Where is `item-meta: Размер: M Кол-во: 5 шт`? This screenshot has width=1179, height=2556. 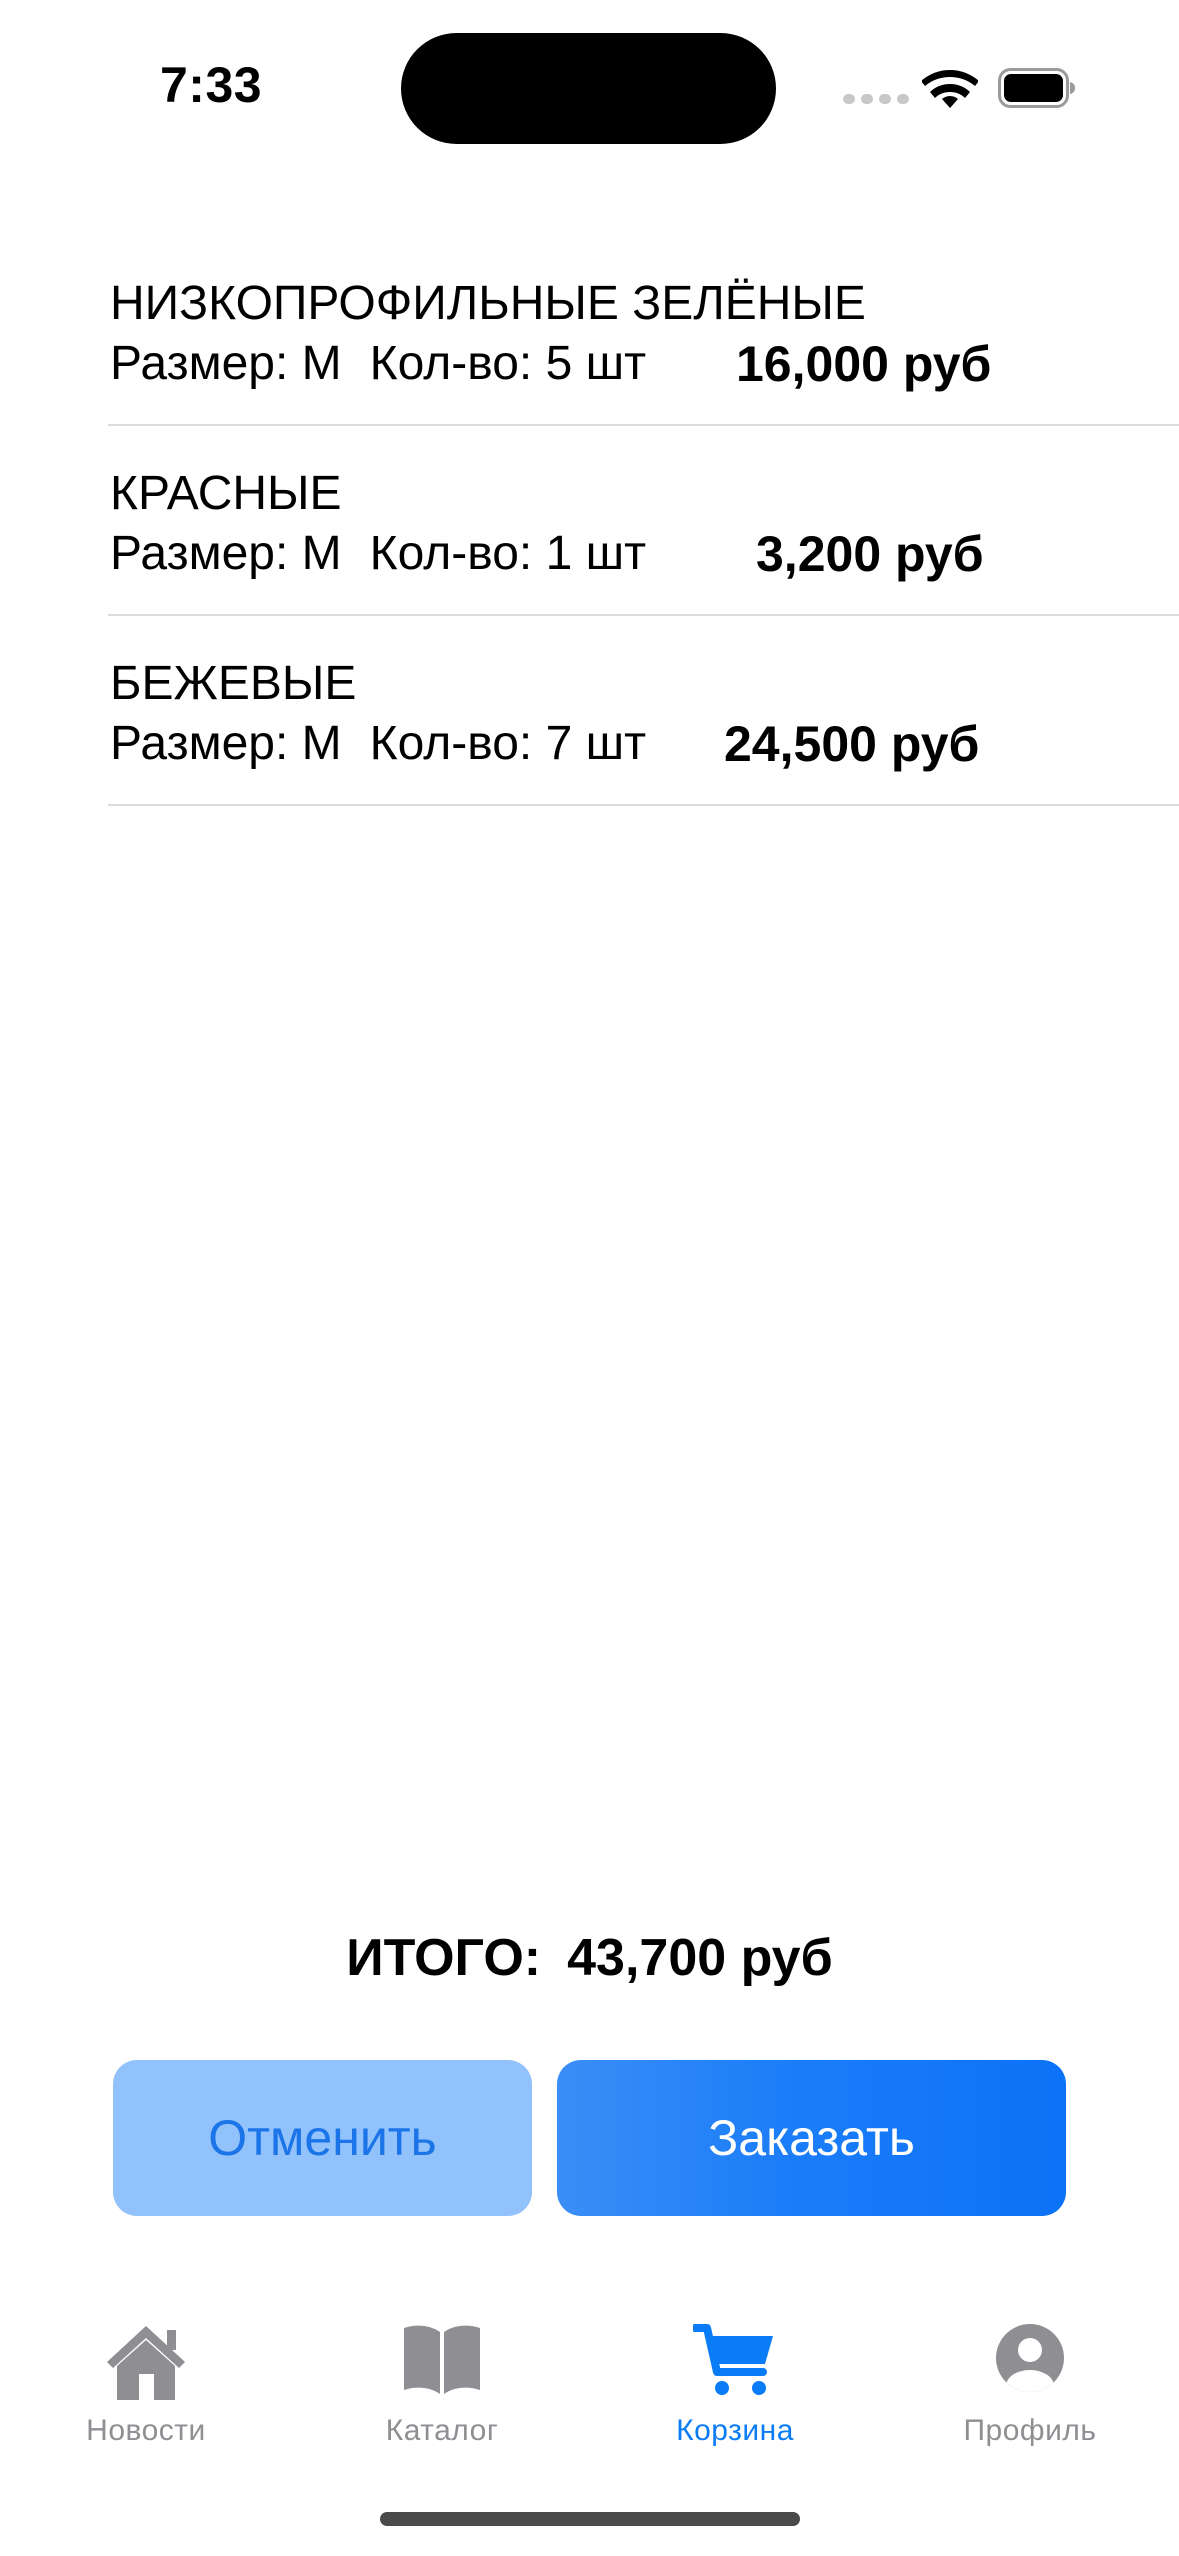 item-meta: Размер: M Кол-во: 5 шт is located at coordinates (378, 364).